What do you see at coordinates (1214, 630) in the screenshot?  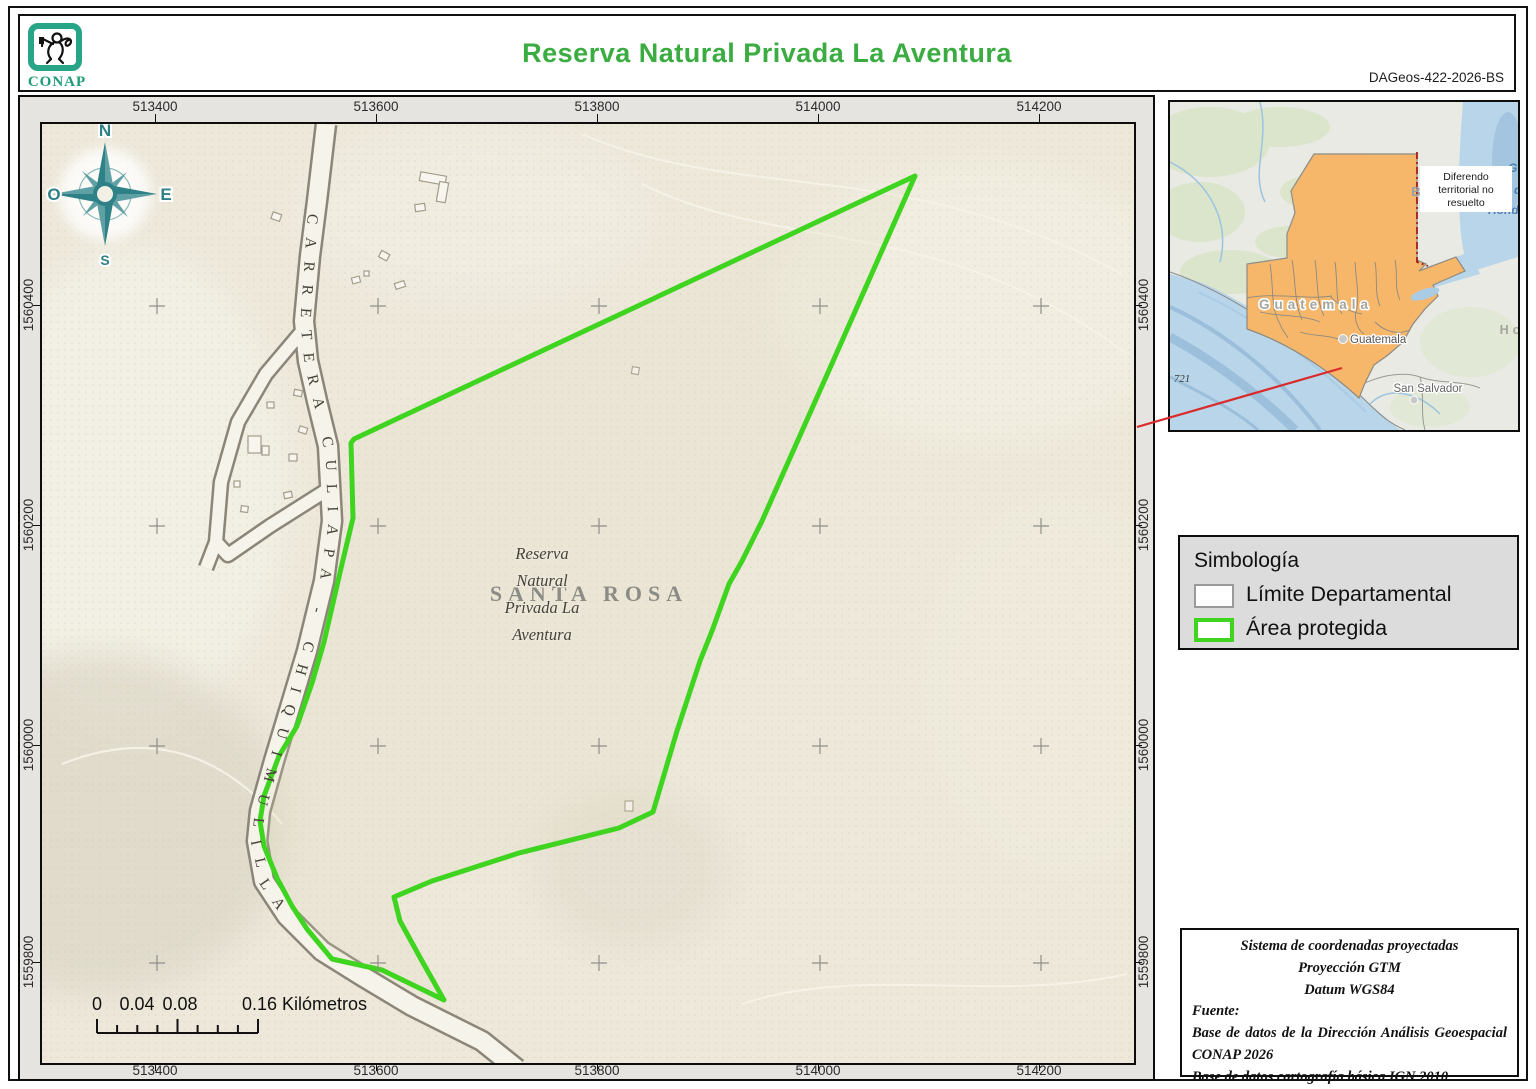 I see `protected-area-swatch` at bounding box center [1214, 630].